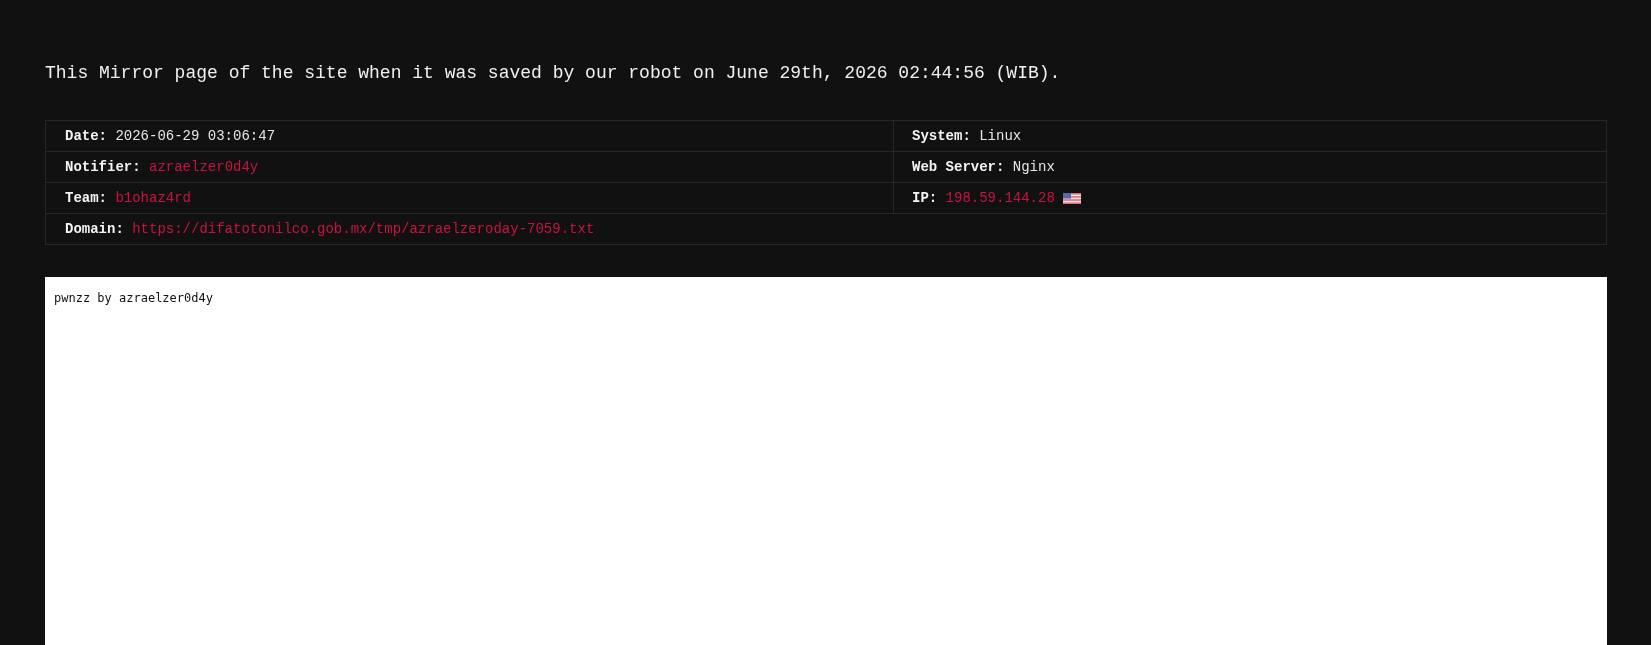 Image resolution: width=1651 pixels, height=645 pixels. What do you see at coordinates (103, 167) in the screenshot?
I see `field-label: Notifier:` at bounding box center [103, 167].